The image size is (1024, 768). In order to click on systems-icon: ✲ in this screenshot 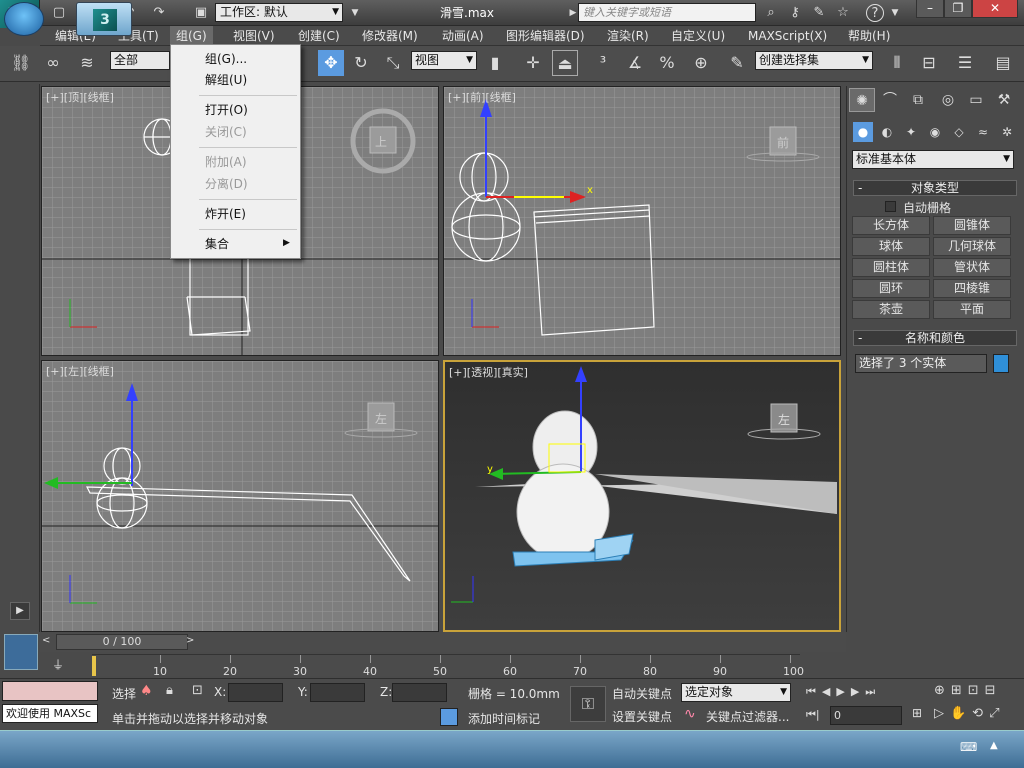, I will do `click(1007, 132)`.